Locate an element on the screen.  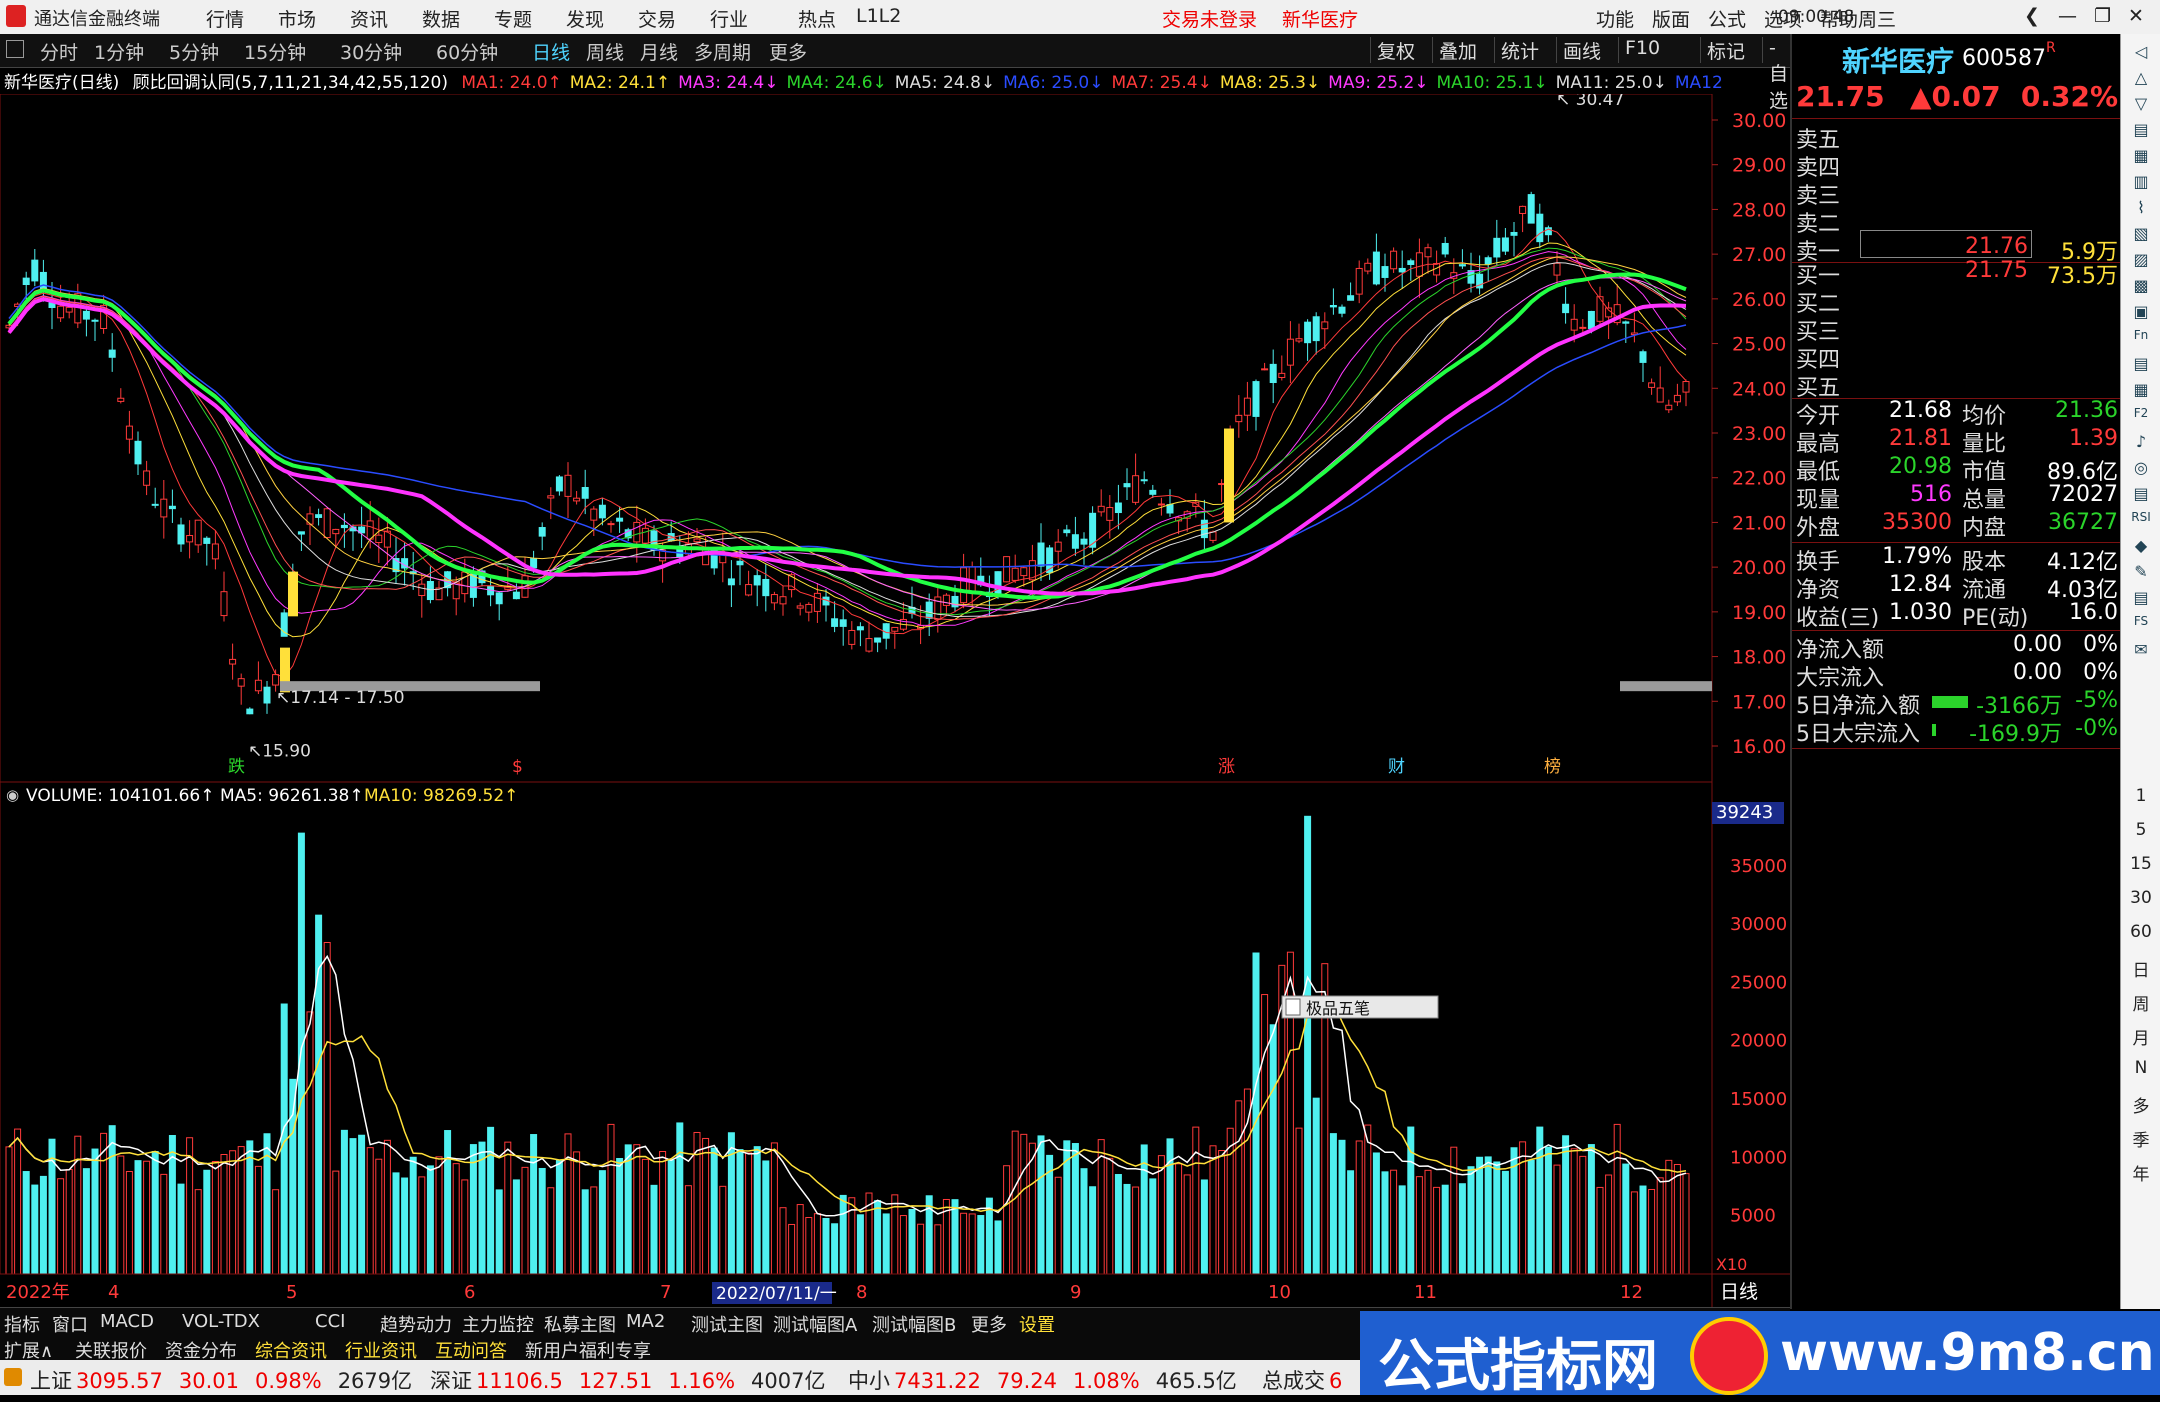
sidebar-tool-icon: Fn is located at coordinates (2141, 339).